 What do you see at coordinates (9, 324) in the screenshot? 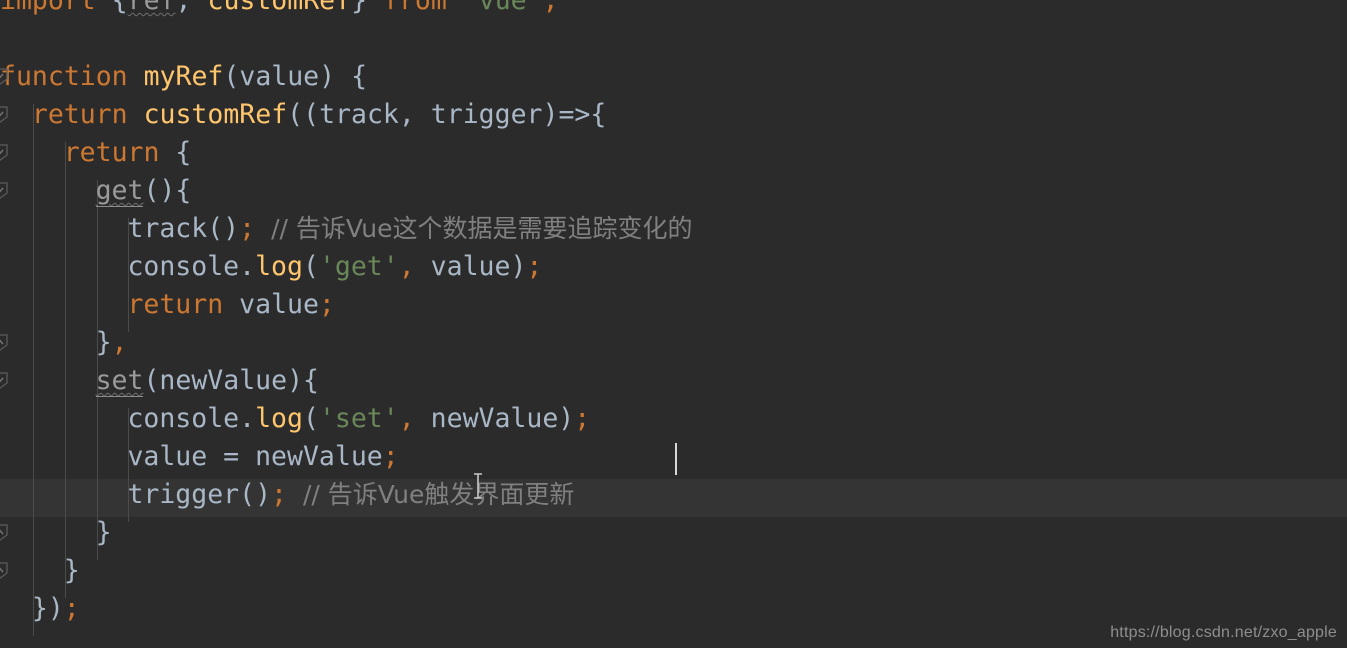
I see `editor-gutter` at bounding box center [9, 324].